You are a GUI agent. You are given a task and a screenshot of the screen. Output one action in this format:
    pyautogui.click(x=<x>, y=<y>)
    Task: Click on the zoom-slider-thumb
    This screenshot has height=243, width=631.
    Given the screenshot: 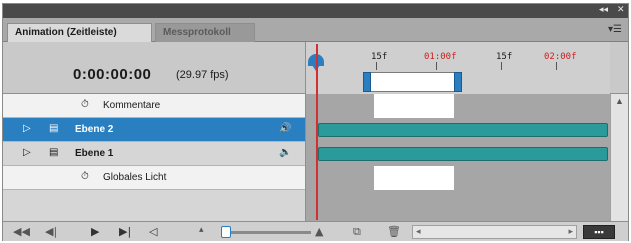 What is the action you would take?
    pyautogui.click(x=226, y=232)
    